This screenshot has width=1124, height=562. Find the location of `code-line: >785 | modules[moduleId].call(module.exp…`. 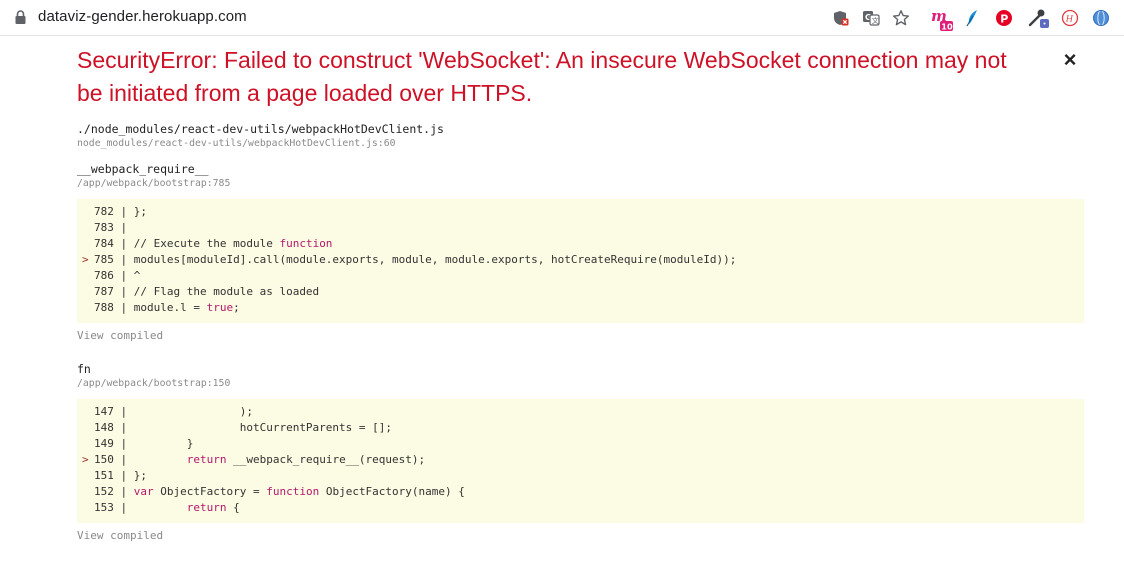

code-line: >785 | modules[moduleId].call(module.exp… is located at coordinates (580, 260).